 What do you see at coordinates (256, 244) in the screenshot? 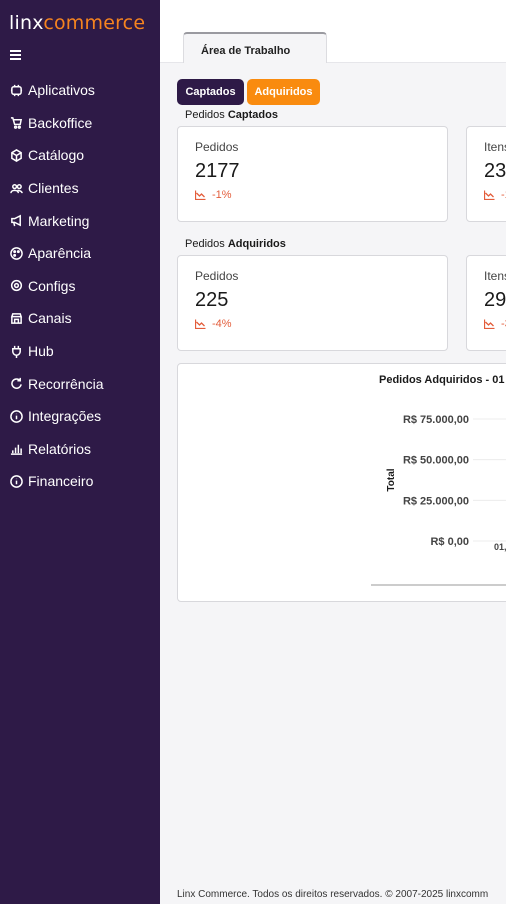
I see `section-title-bold: Adquiridos` at bounding box center [256, 244].